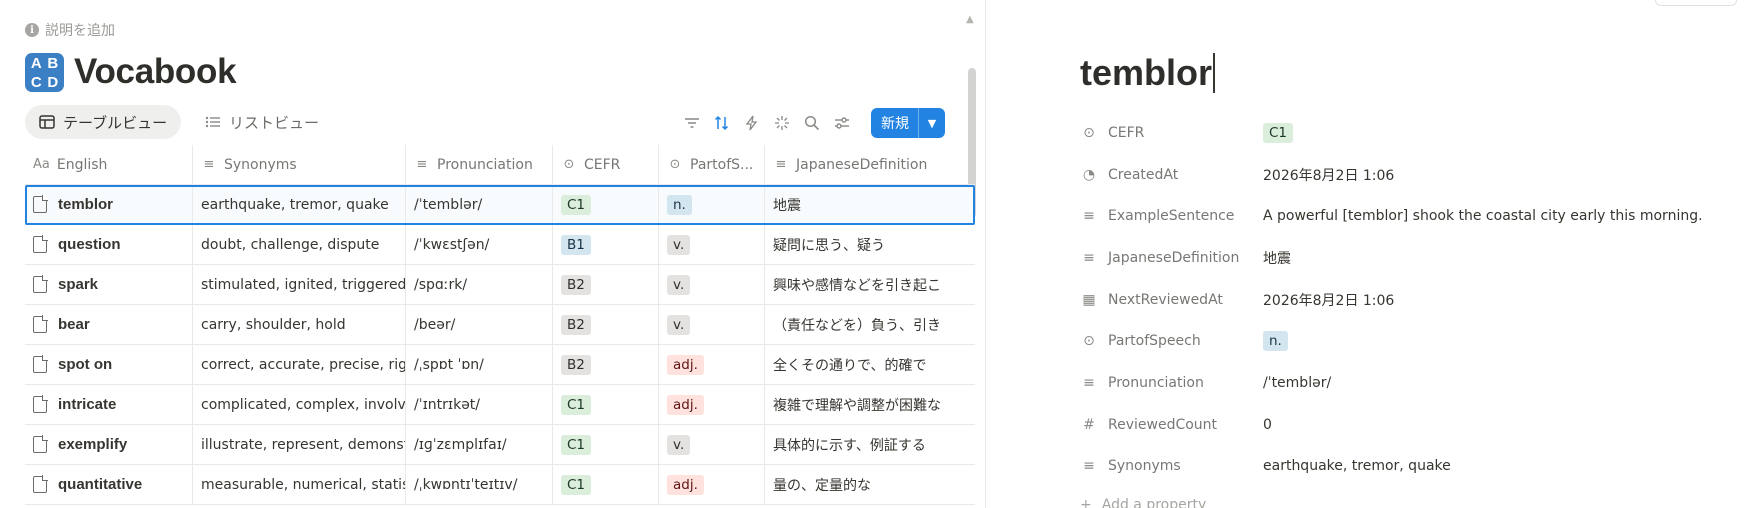 The height and width of the screenshot is (508, 1749). I want to click on column-header-japanesedefinition: ≡ JapaneseDefinition, so click(870, 164).